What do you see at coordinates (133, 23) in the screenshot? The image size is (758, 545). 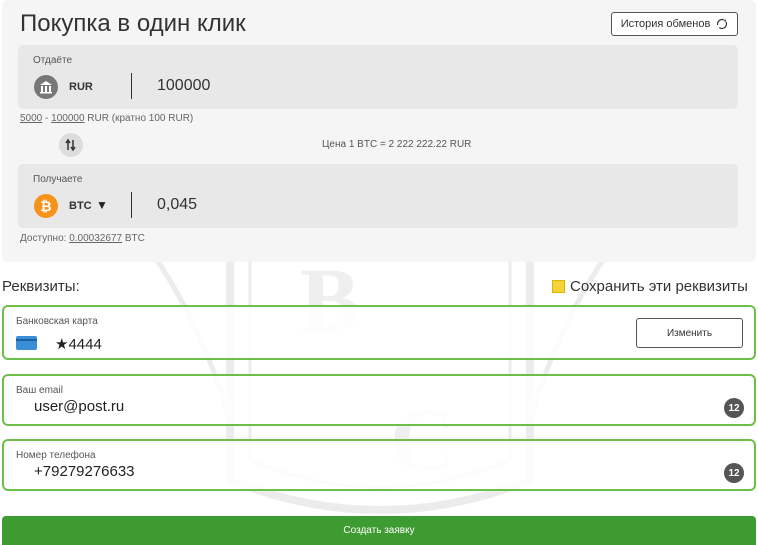 I see `page-title: Покупка в один клик` at bounding box center [133, 23].